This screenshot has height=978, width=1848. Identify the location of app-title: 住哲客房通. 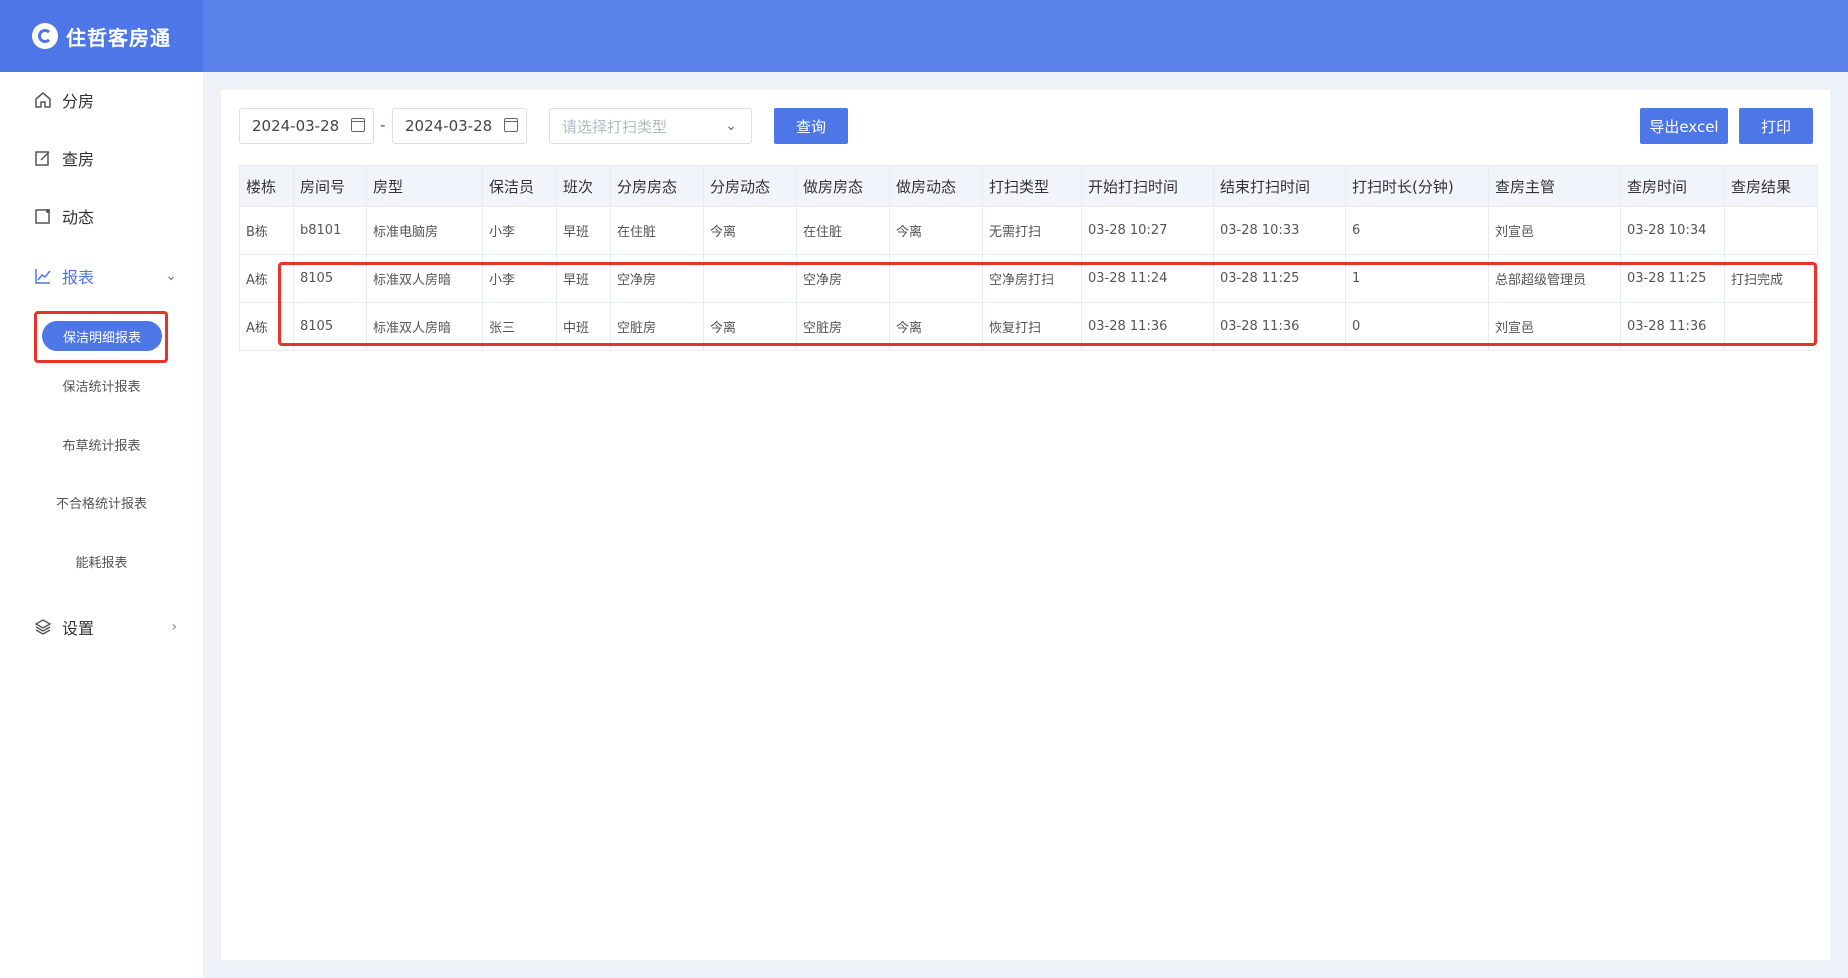
(118, 37).